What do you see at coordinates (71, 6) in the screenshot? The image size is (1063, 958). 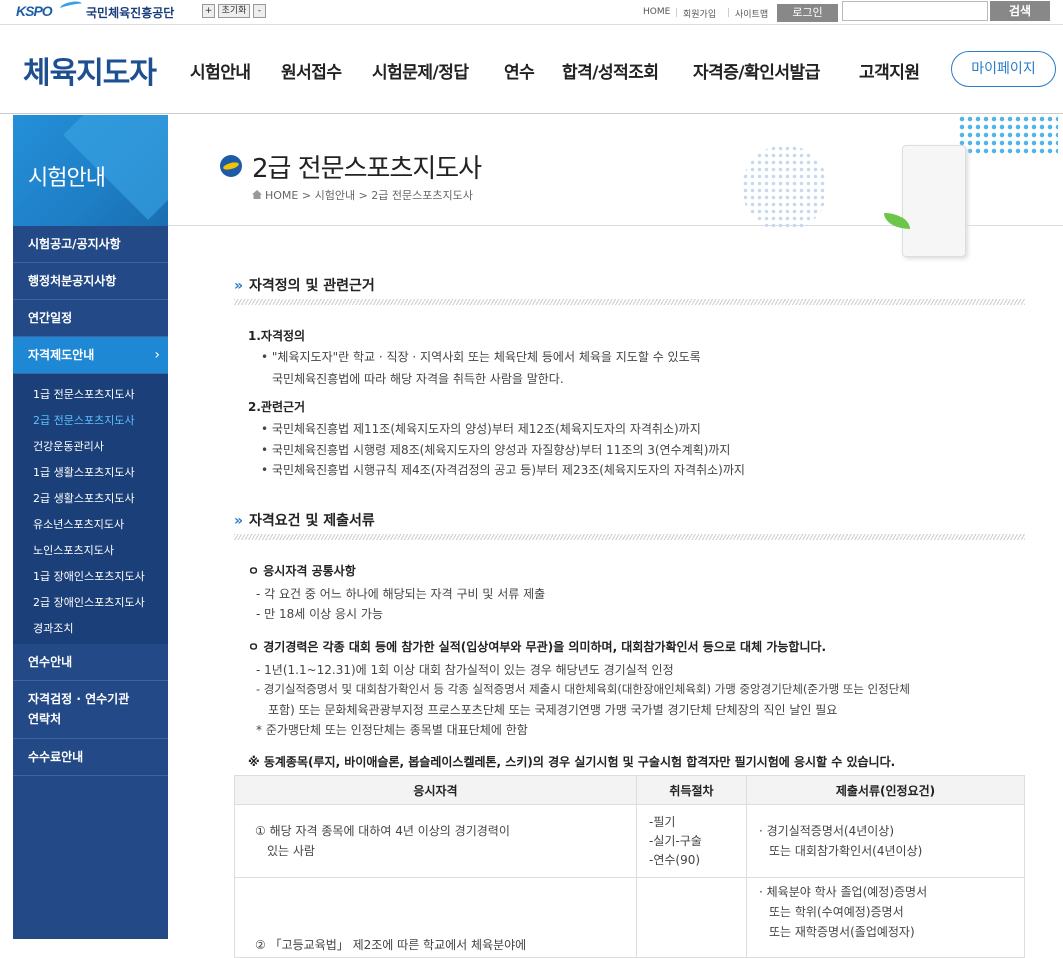 I see `logo-swoosh-icon` at bounding box center [71, 6].